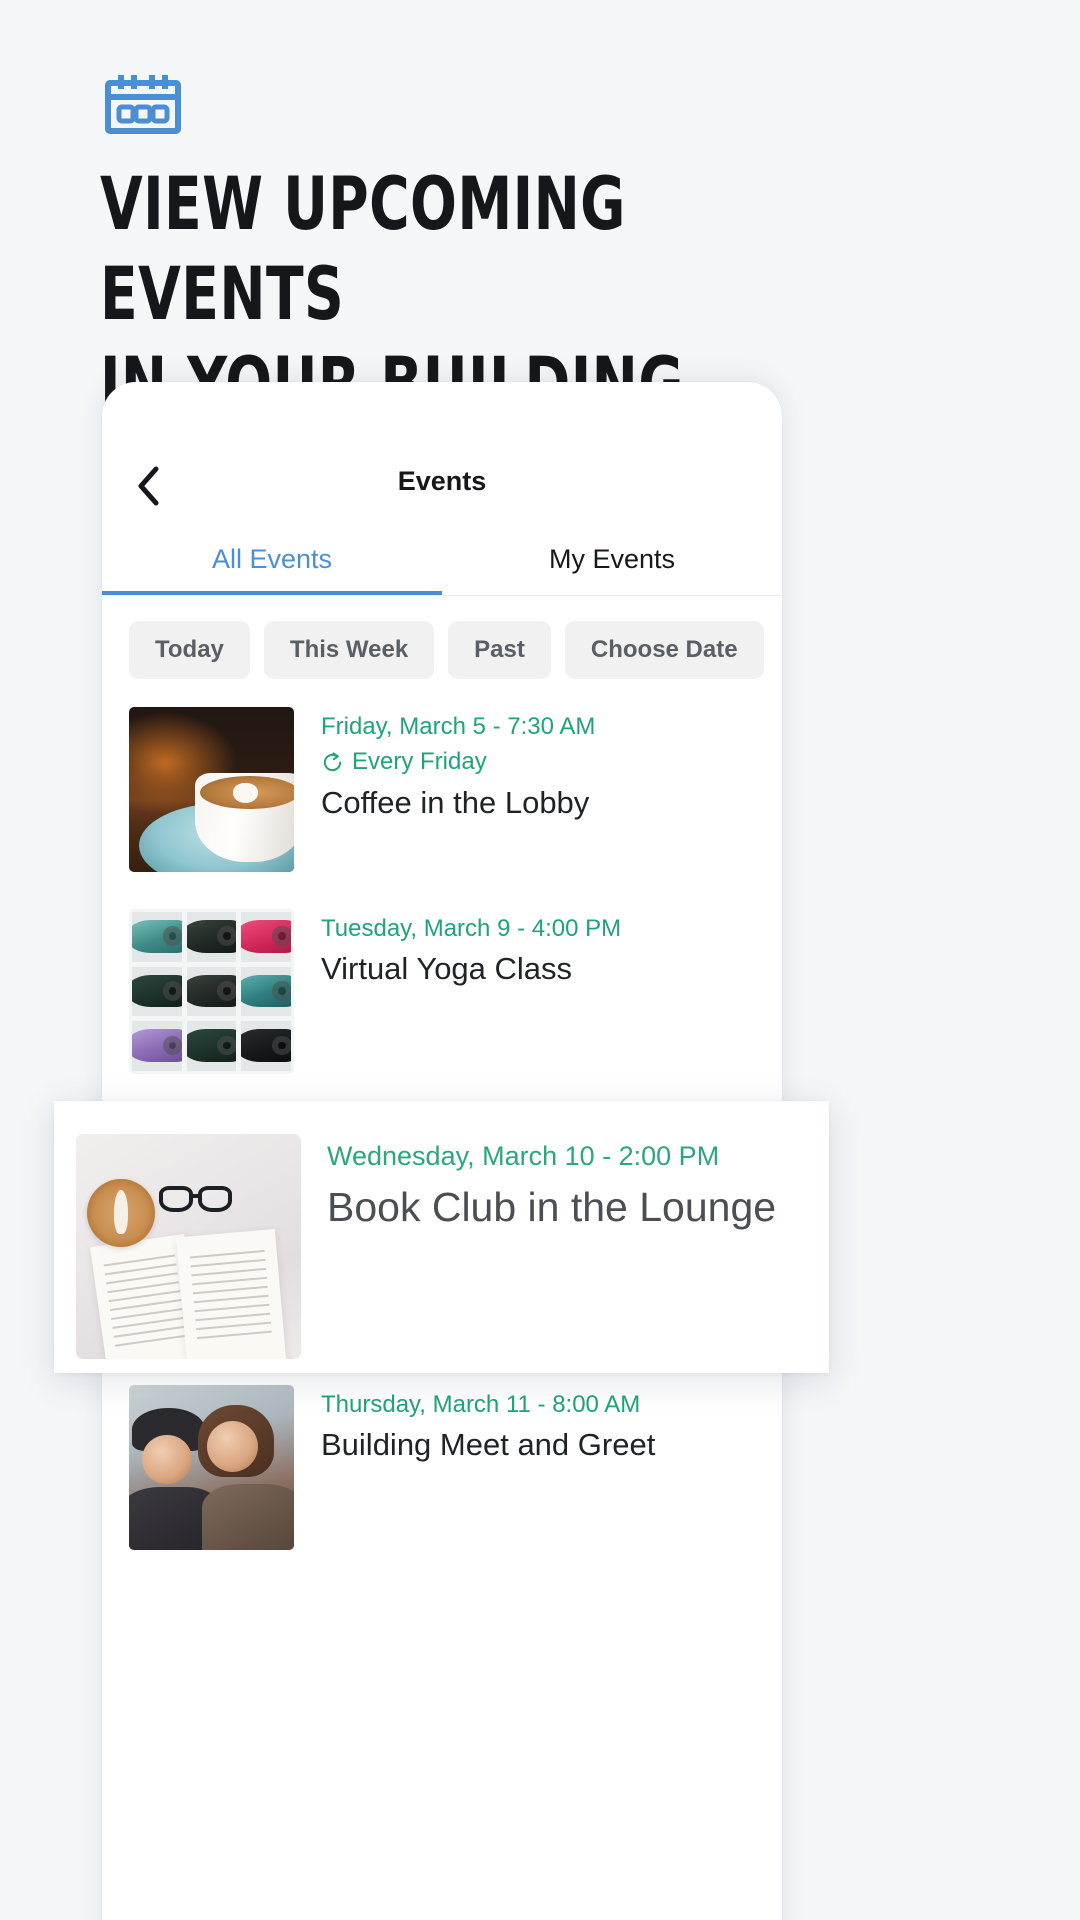  Describe the element at coordinates (523, 1156) in the screenshot. I see `event-datetime: Wednesday, March 10 - 2:00 PM` at that location.